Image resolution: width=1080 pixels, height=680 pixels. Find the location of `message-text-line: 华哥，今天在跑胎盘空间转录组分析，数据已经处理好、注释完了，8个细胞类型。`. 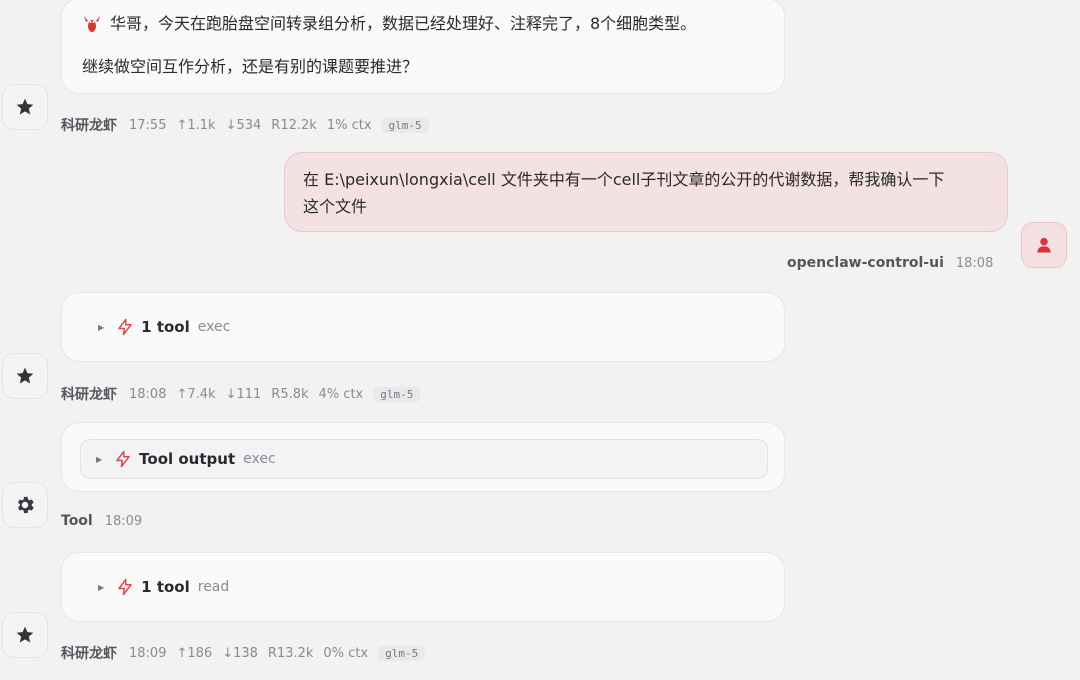

message-text-line: 华哥，今天在跑胎盘空间转录组分析，数据已经处理好、注释完了，8个细胞类型。 is located at coordinates (403, 23).